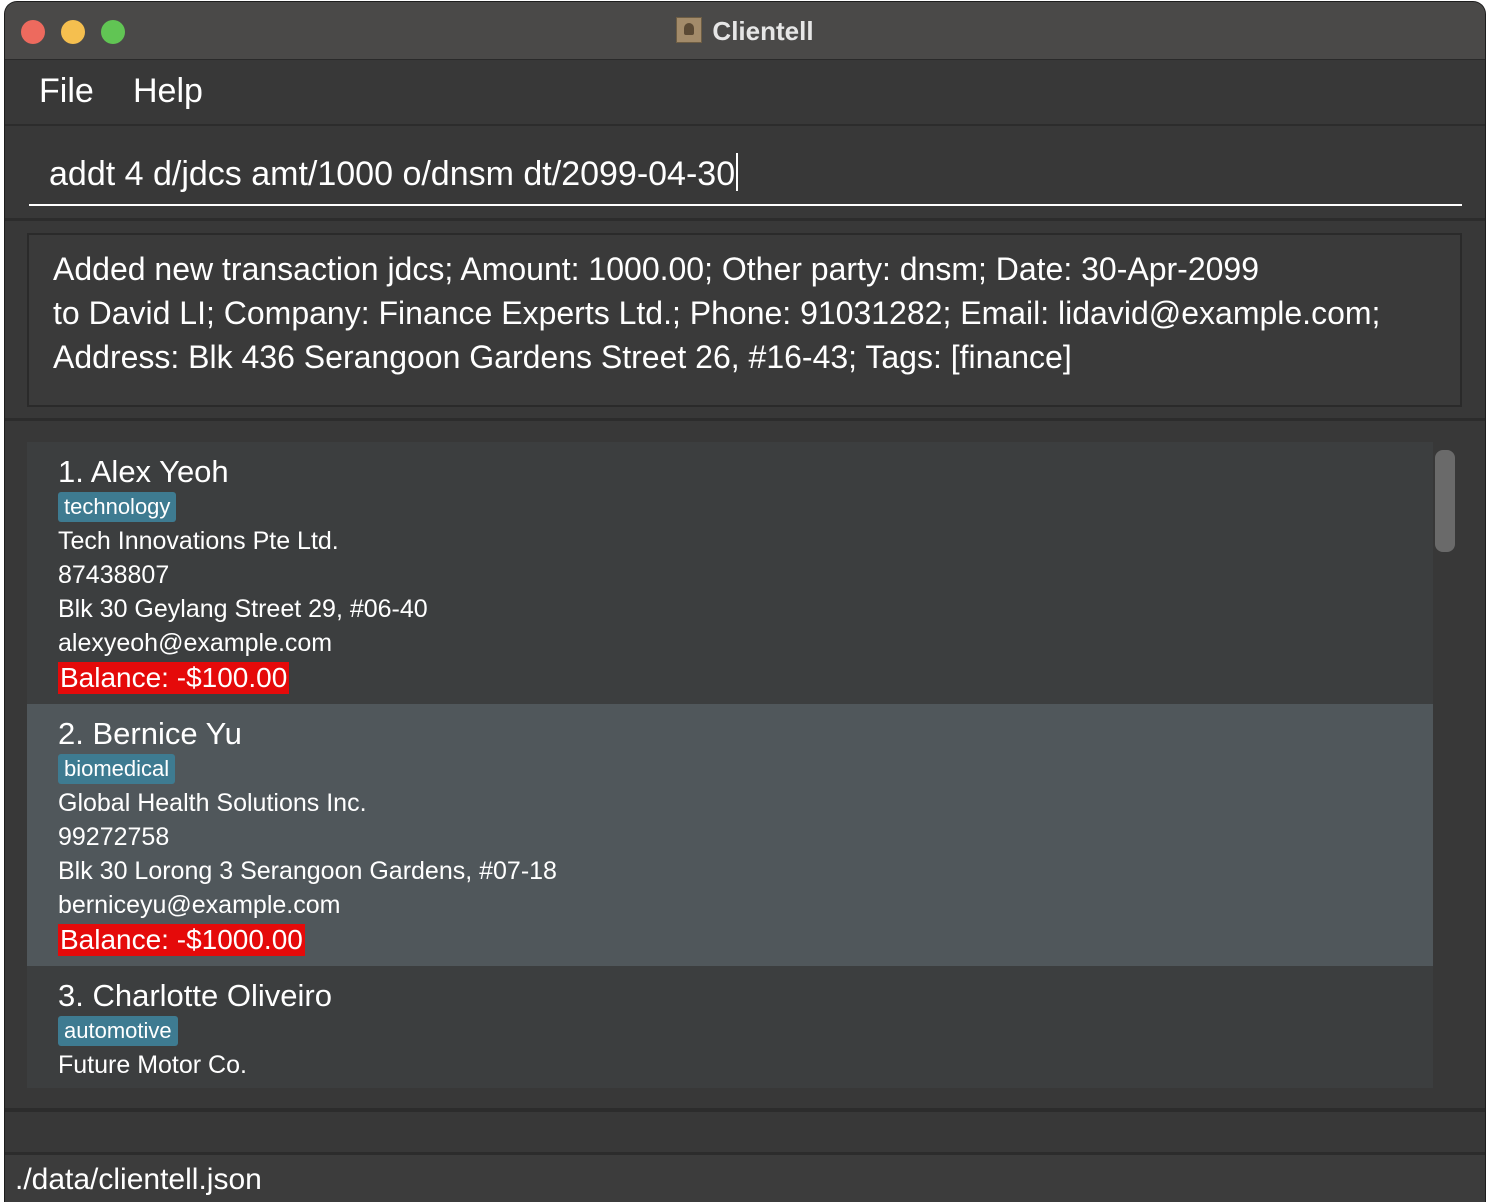  Describe the element at coordinates (763, 31) in the screenshot. I see `window-title-text: Clientell` at that location.